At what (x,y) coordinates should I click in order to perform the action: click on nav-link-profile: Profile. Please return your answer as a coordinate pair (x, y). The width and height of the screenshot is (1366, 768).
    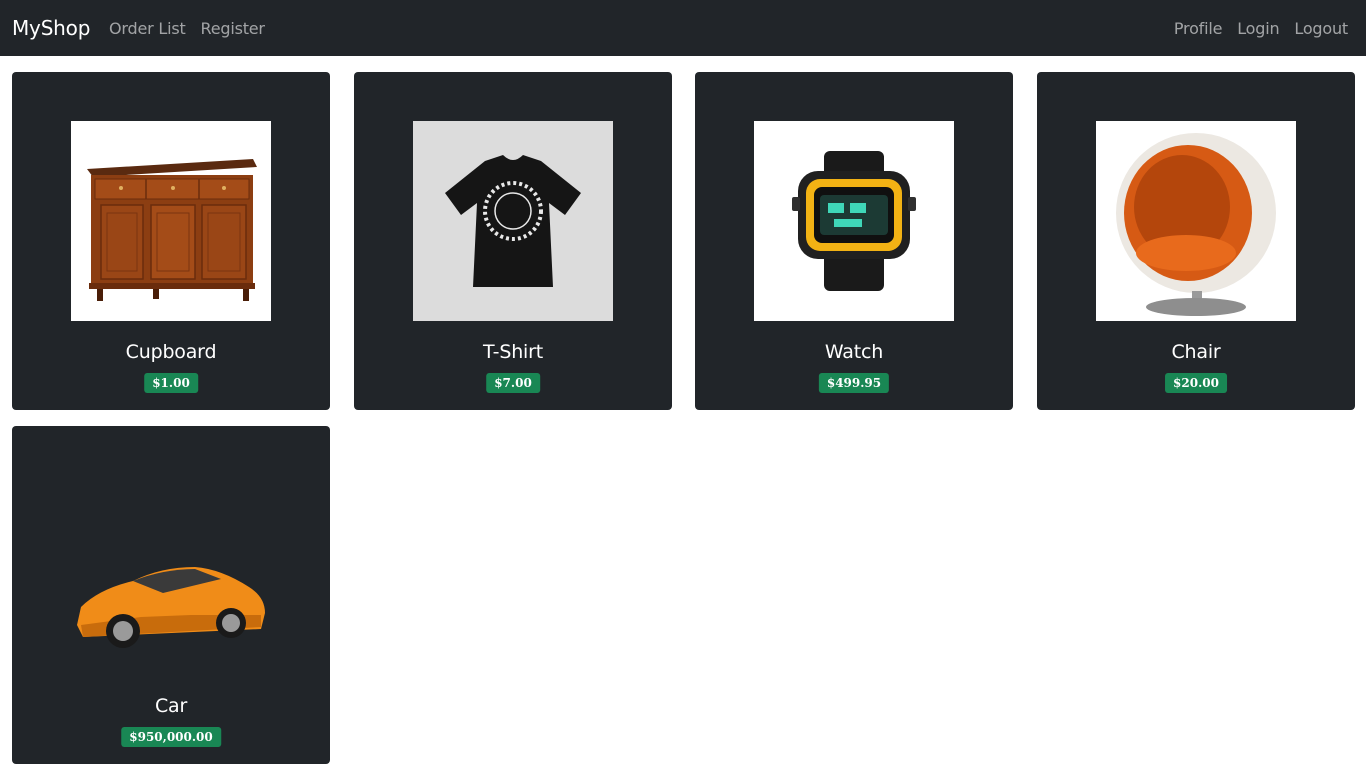
    Looking at the image, I should click on (1198, 29).